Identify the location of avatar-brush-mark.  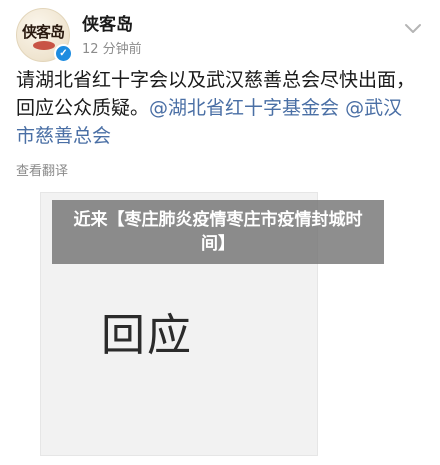
(44, 45).